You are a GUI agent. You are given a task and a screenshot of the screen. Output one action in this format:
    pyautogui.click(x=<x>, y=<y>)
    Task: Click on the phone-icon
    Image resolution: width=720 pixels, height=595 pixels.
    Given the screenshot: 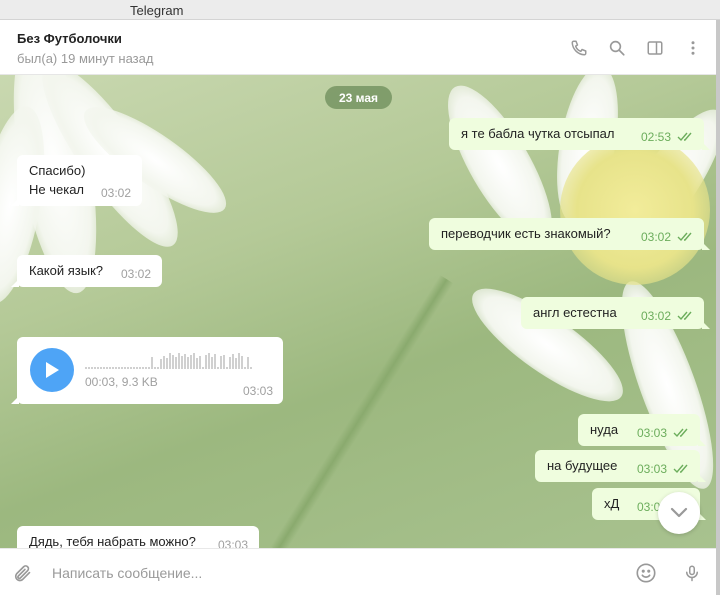 What is the action you would take?
    pyautogui.click(x=579, y=48)
    